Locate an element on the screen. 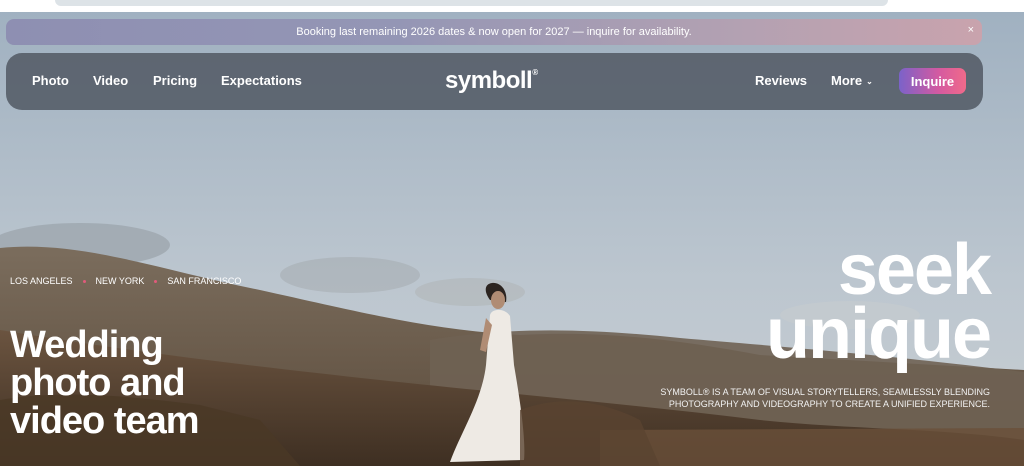 The image size is (1024, 466). browser-address-strip is located at coordinates (512, 6).